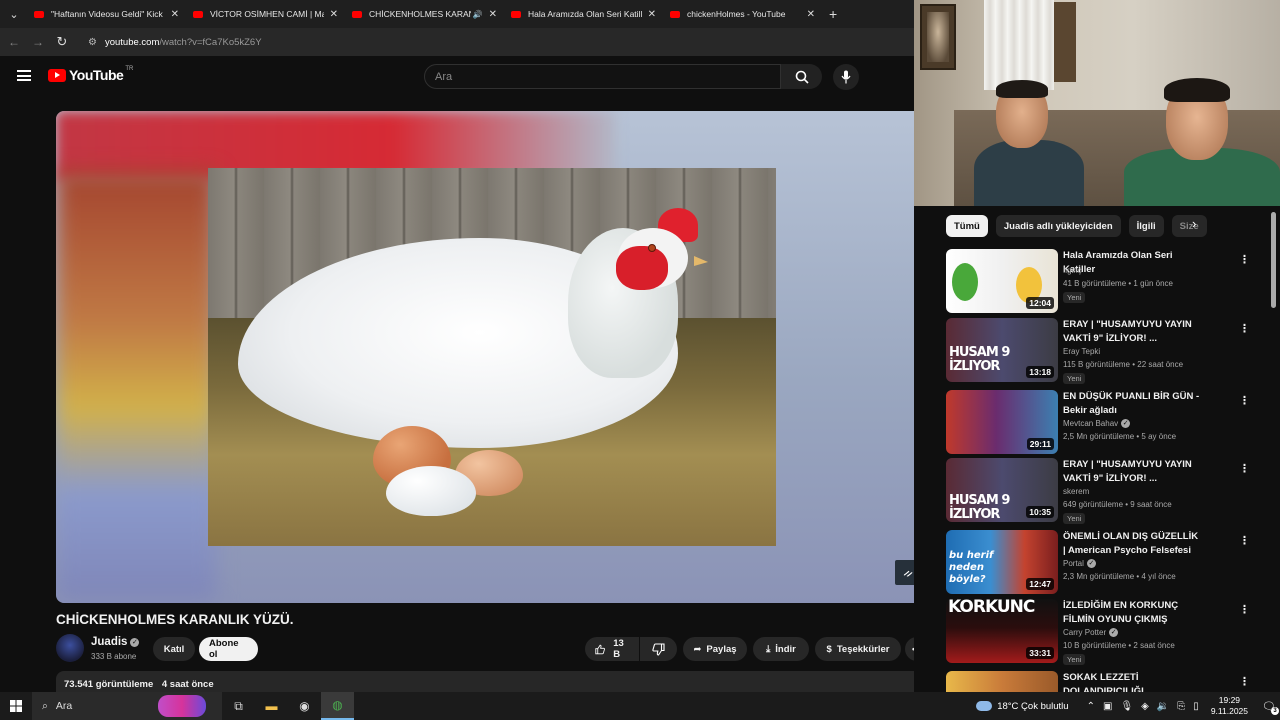 This screenshot has width=1280, height=720. I want to click on weather-widget: 18°C Çok bulutlu, so click(1022, 706).